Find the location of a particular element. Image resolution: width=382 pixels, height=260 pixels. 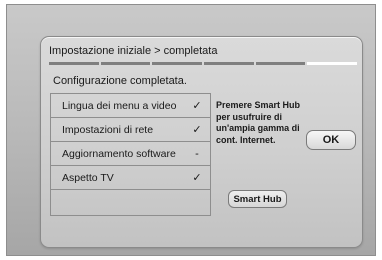

list-item-menu-language: Lingua dei menu a video ✓ is located at coordinates (130, 106).